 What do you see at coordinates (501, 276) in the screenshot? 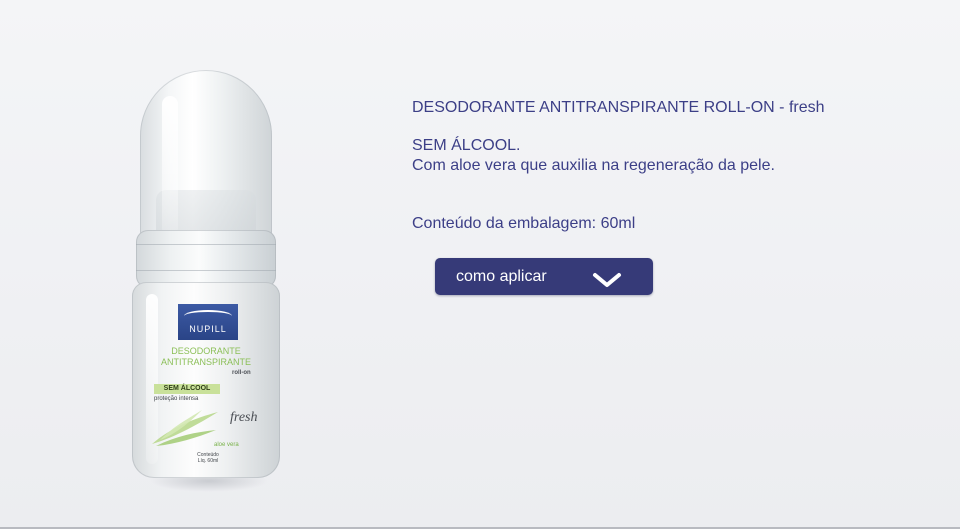
I see `how-to-apply-label: como aplicar` at bounding box center [501, 276].